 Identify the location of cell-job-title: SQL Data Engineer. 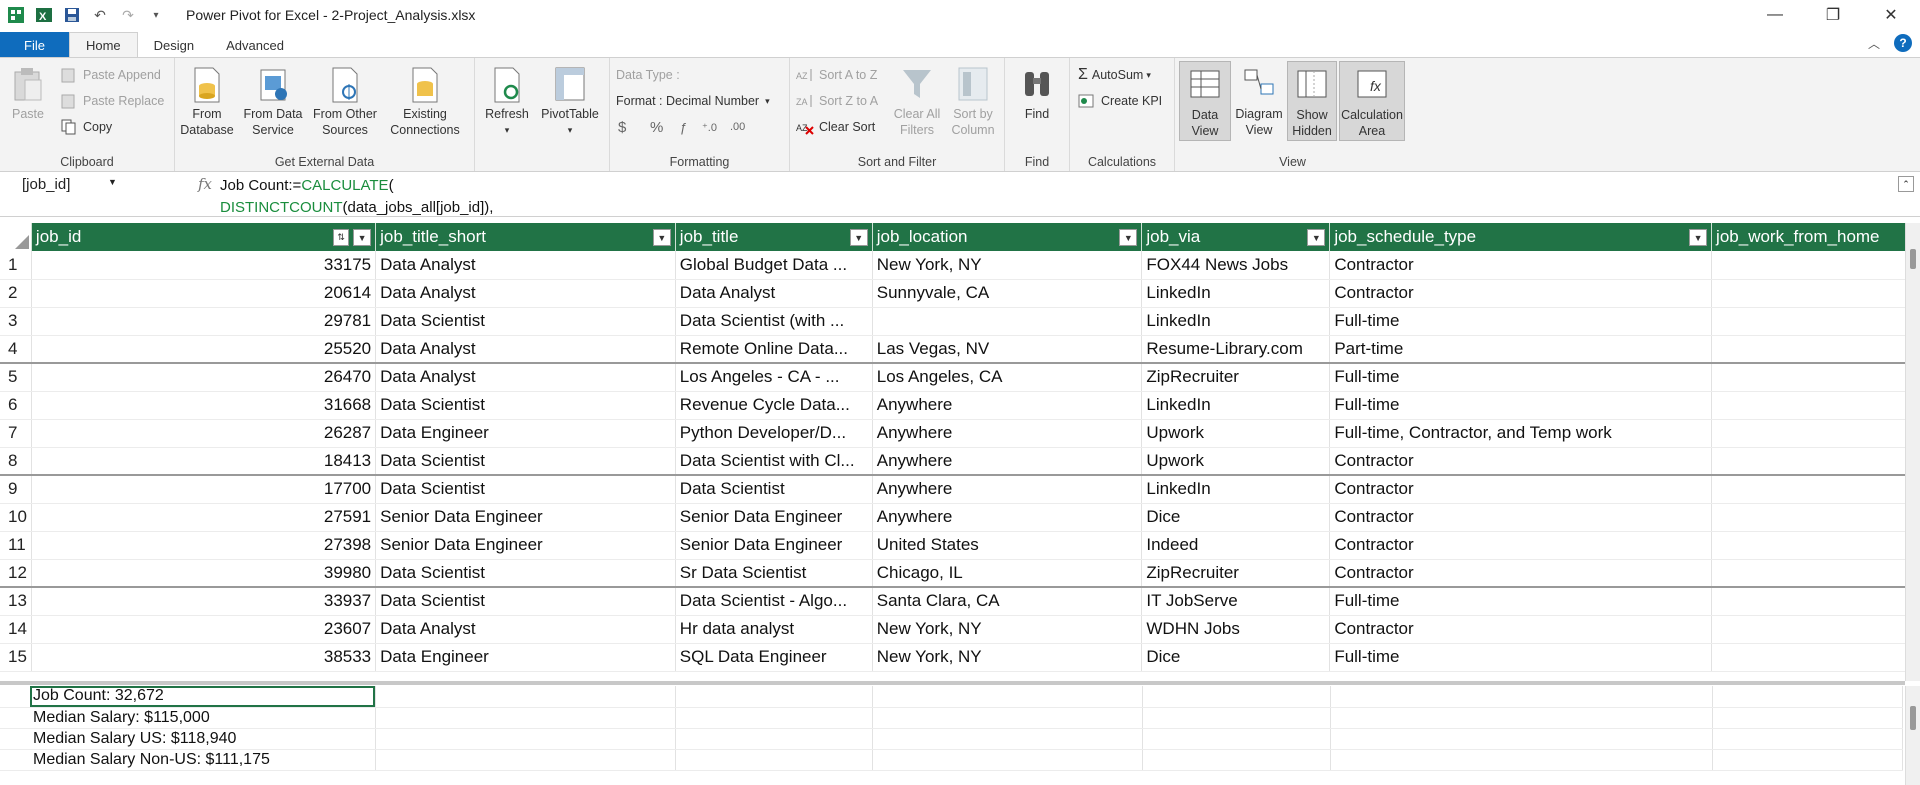
(774, 657).